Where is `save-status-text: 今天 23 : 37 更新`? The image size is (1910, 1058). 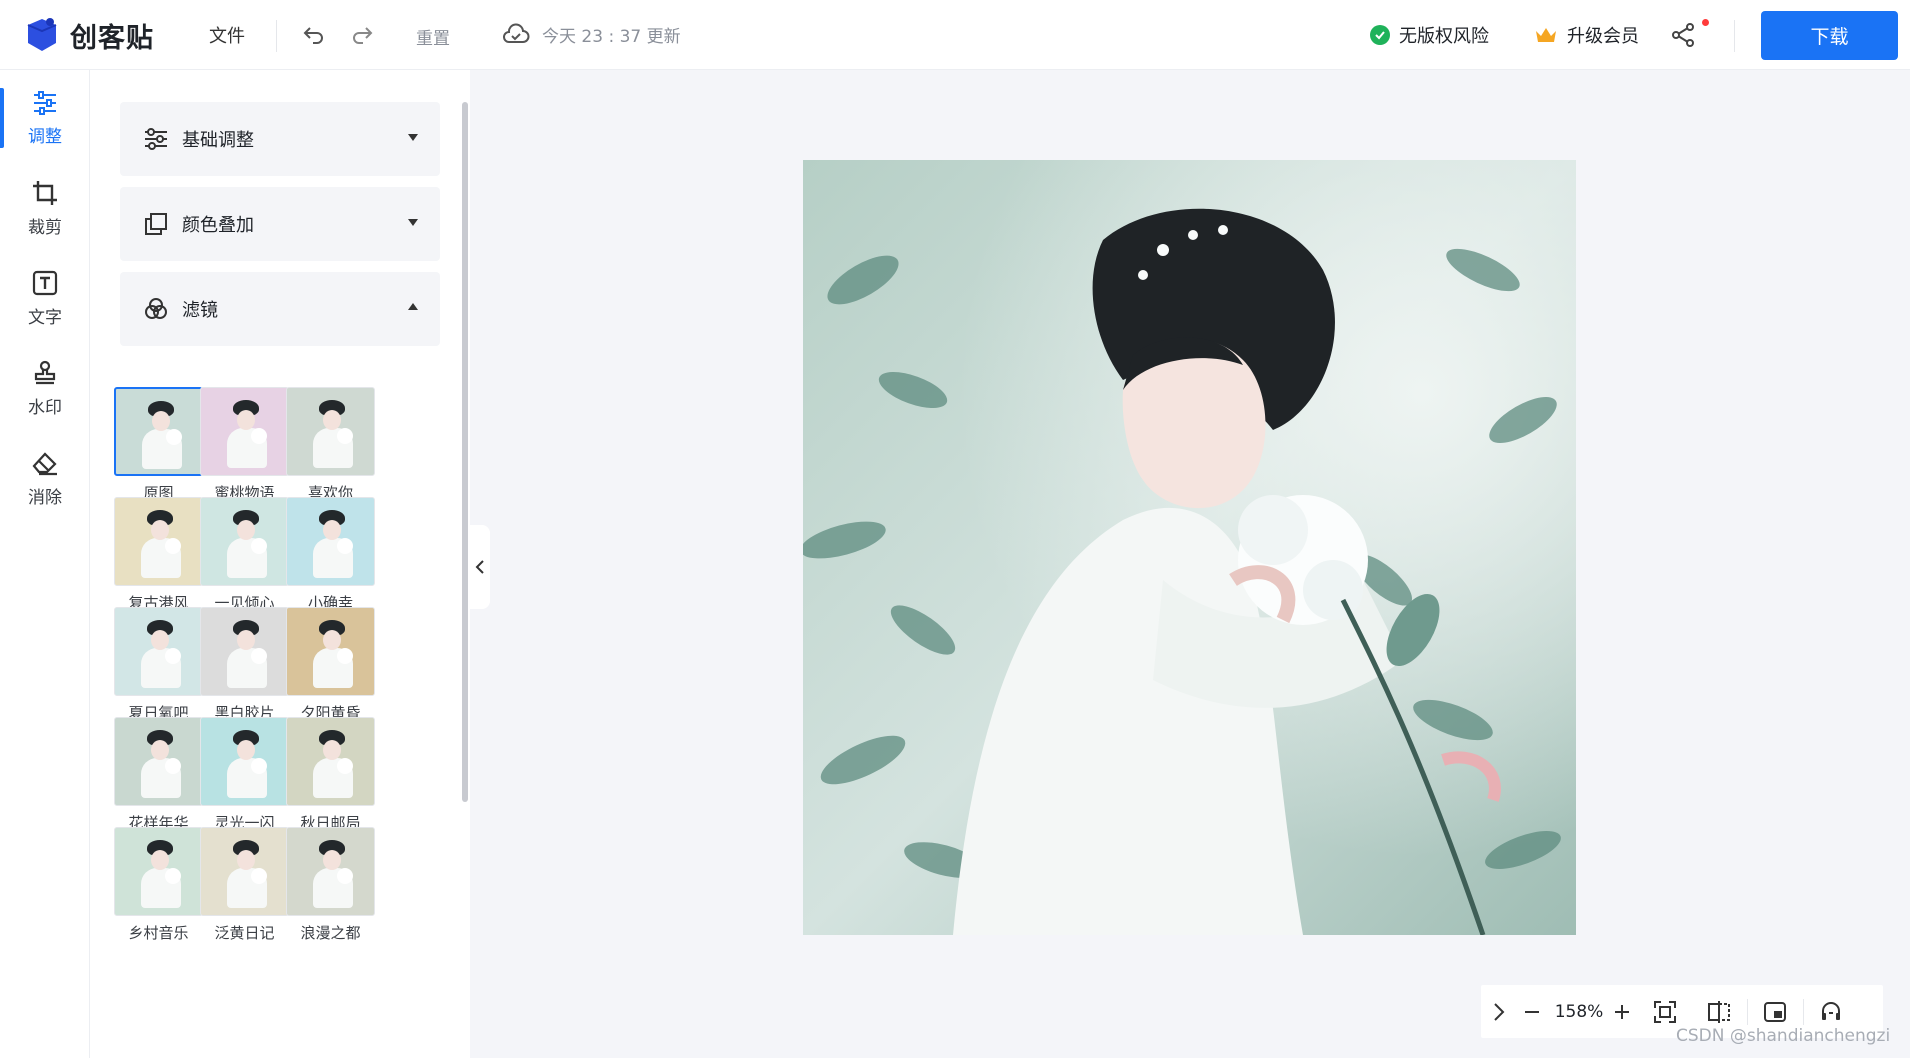 save-status-text: 今天 23 : 37 更新 is located at coordinates (611, 37).